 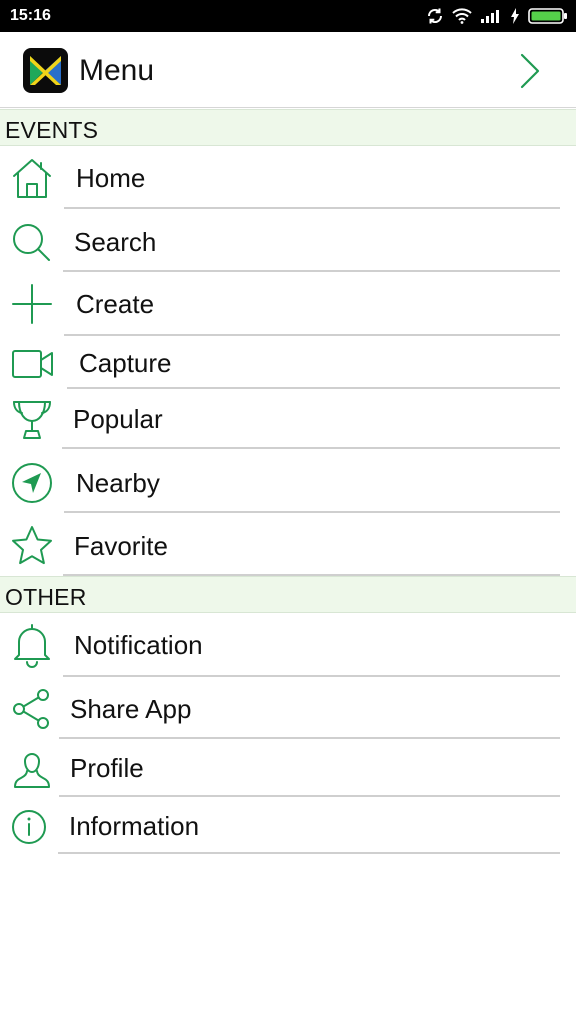 What do you see at coordinates (52, 130) in the screenshot?
I see `section-title: EVENTS` at bounding box center [52, 130].